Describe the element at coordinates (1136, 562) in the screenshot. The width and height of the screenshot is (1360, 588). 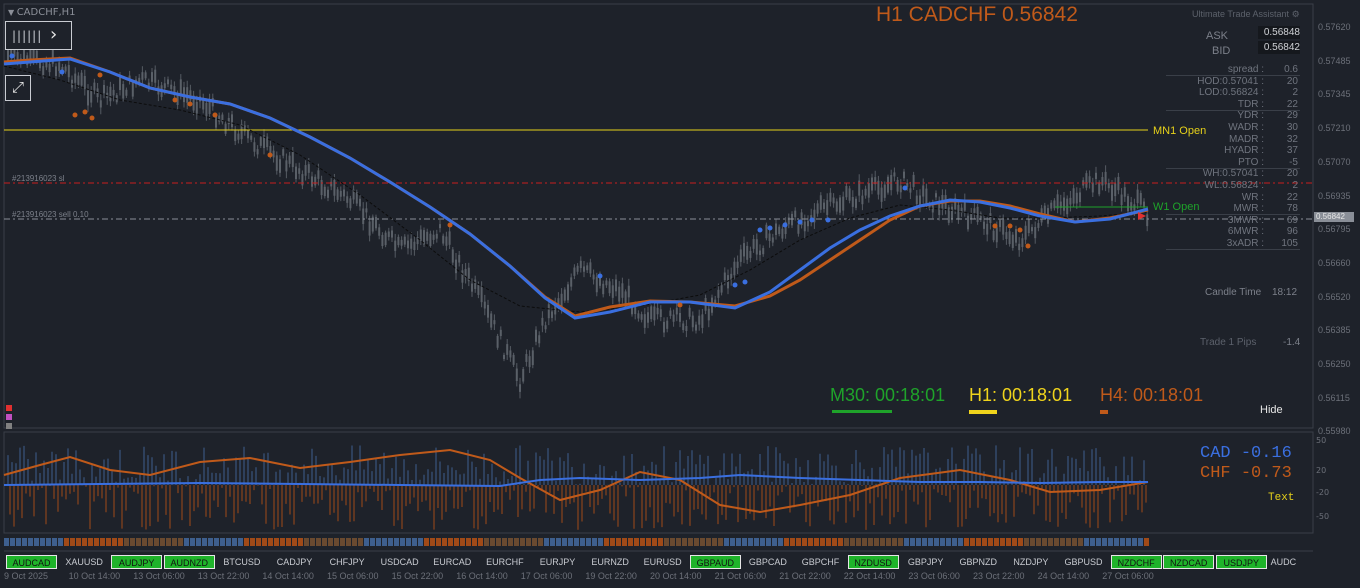
I see `symbol-tab: NZDCHF` at that location.